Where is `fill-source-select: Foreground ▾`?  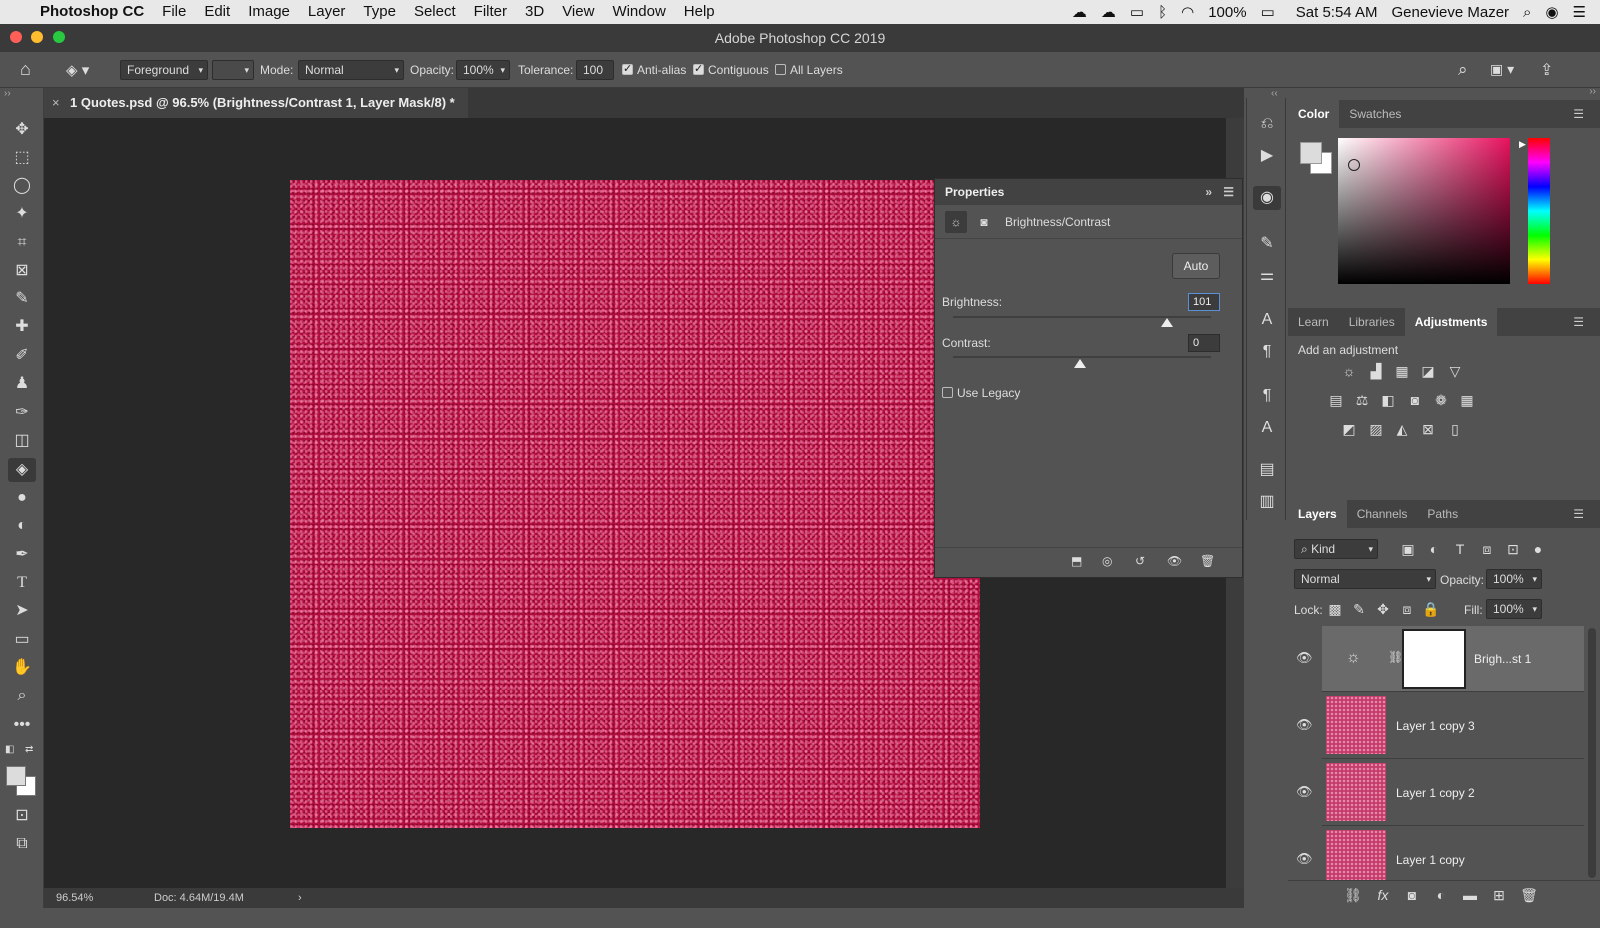
fill-source-select: Foreground ▾ is located at coordinates (164, 69).